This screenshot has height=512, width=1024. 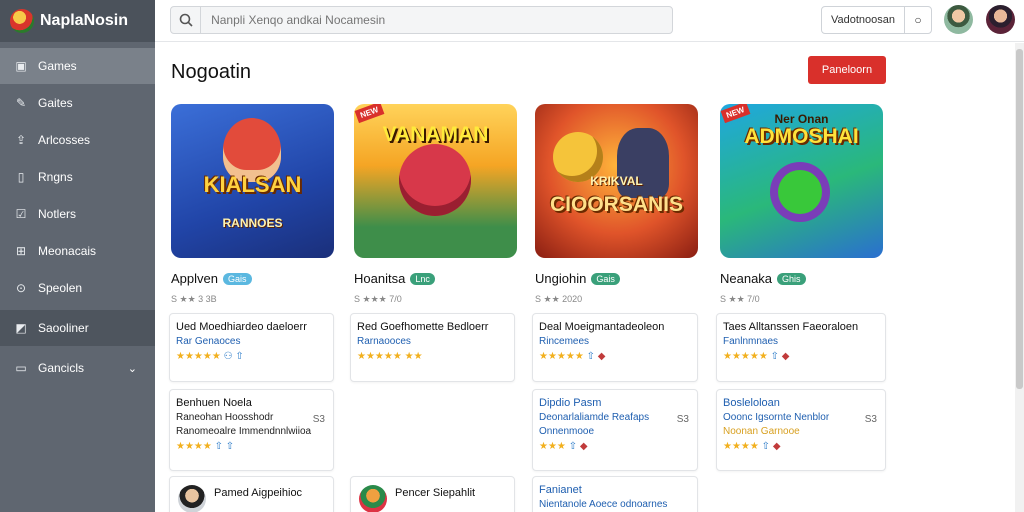 I want to click on check-square-icon: ☑, so click(x=21, y=214).